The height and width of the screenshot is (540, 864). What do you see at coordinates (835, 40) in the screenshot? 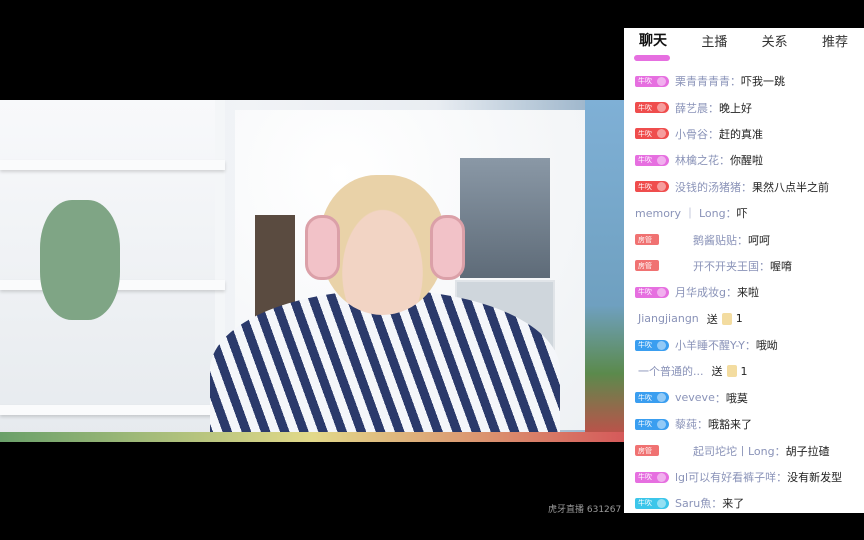
I see `tab-recommend: 推荐` at bounding box center [835, 40].